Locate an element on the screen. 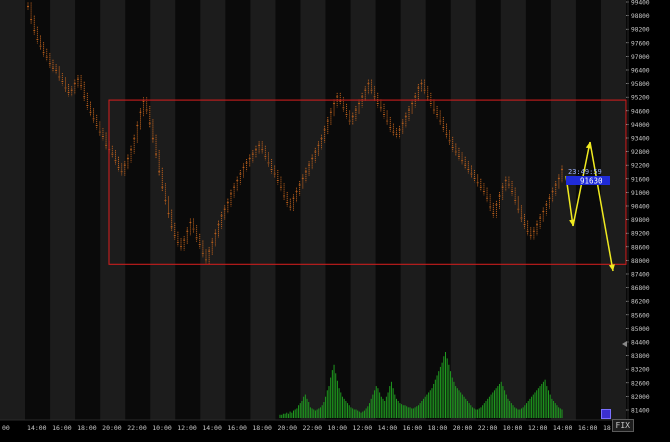  price-tick-label: 82000 is located at coordinates (640, 397).